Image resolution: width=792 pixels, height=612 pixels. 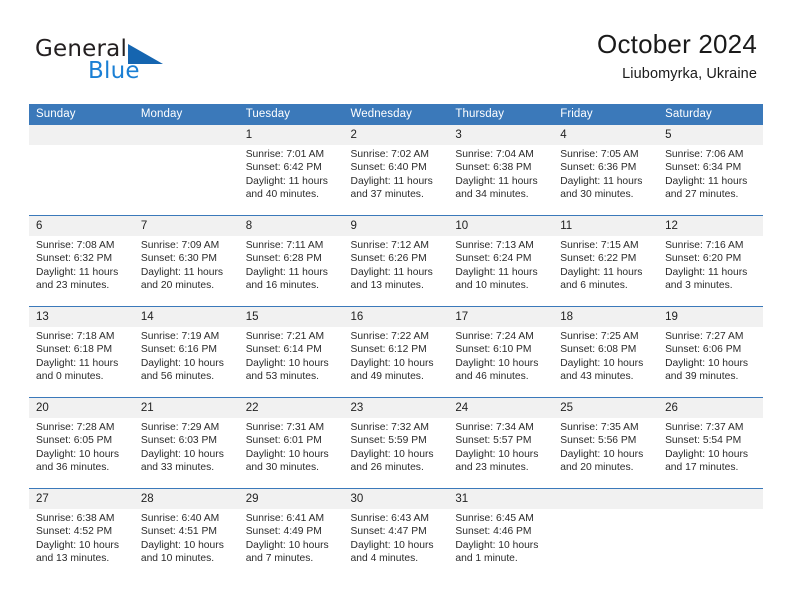 What do you see at coordinates (710, 226) in the screenshot?
I see `day-number: 12` at bounding box center [710, 226].